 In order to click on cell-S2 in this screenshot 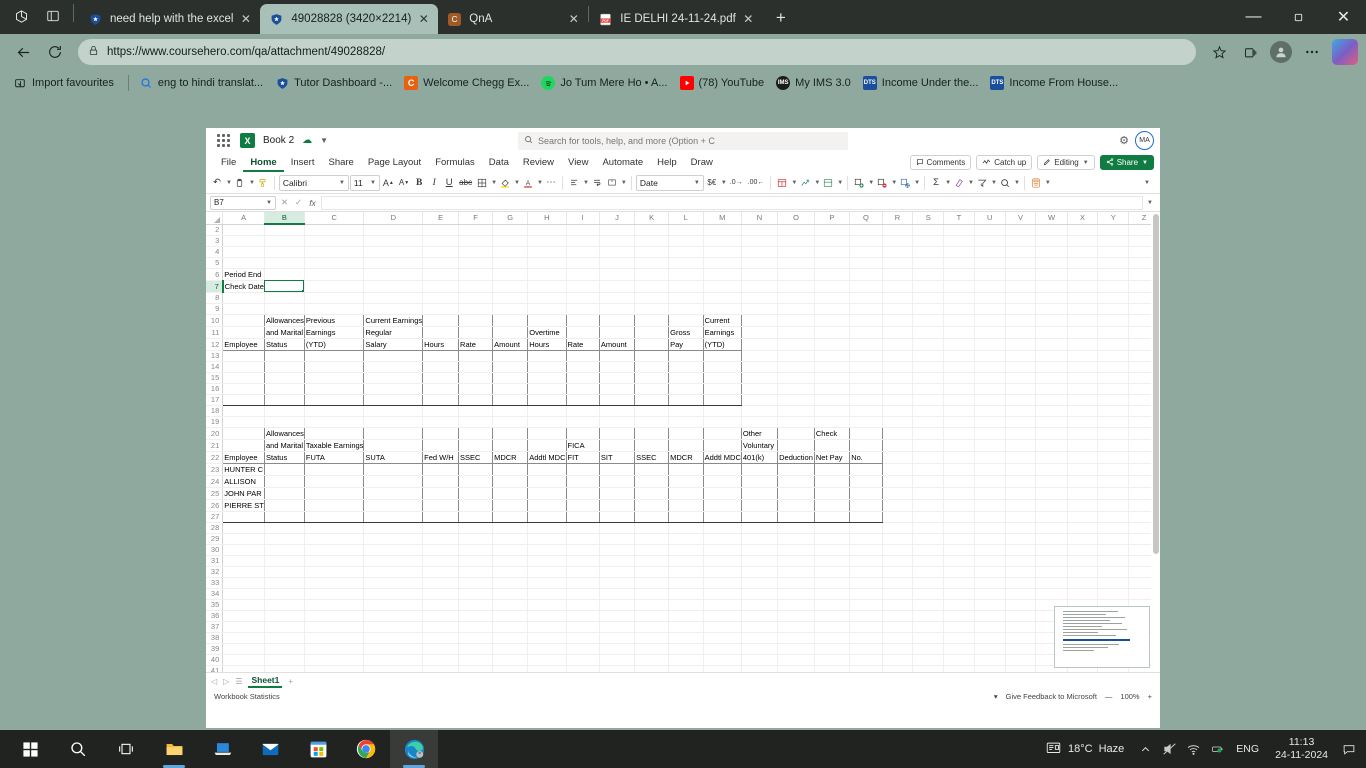, I will do `click(928, 230)`.